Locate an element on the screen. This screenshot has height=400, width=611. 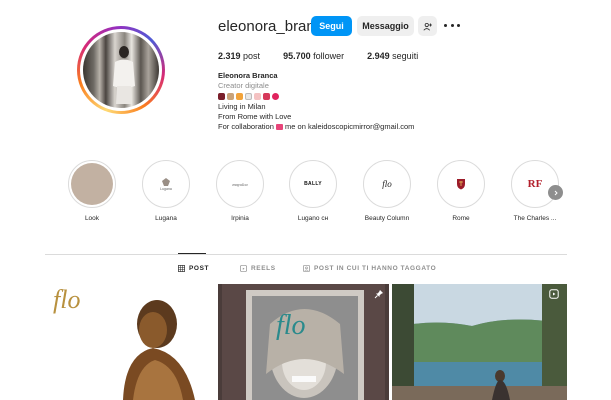
highlights-next-button is located at coordinates (555, 192).